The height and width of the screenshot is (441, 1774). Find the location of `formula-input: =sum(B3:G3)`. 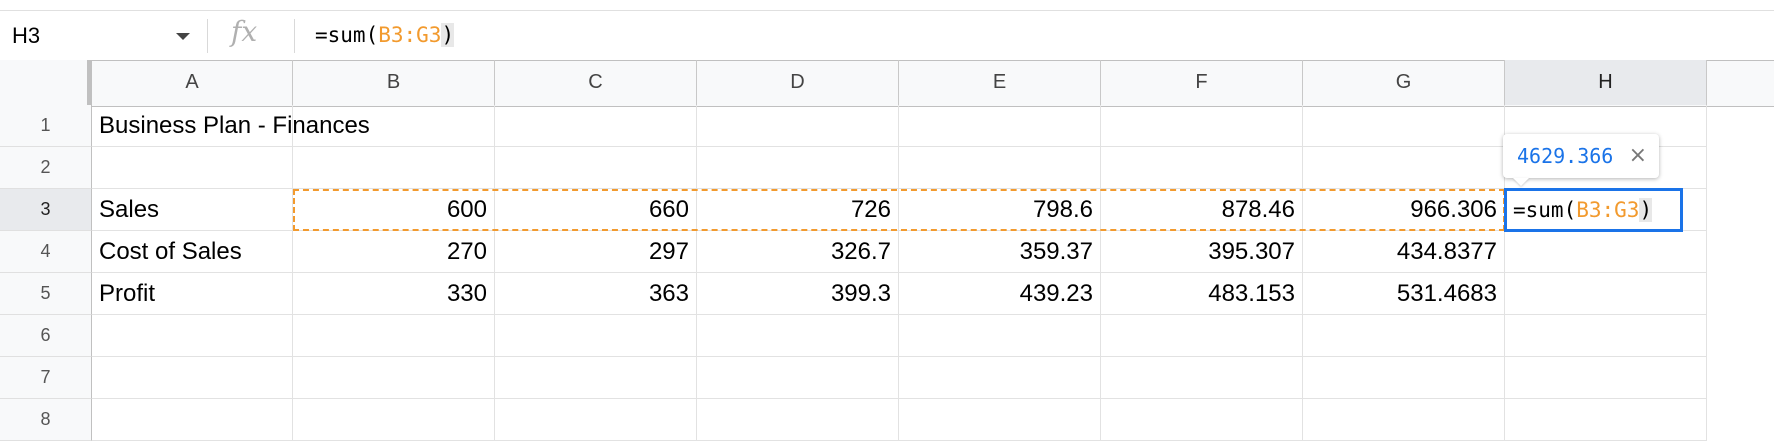

formula-input: =sum(B3:G3) is located at coordinates (385, 35).